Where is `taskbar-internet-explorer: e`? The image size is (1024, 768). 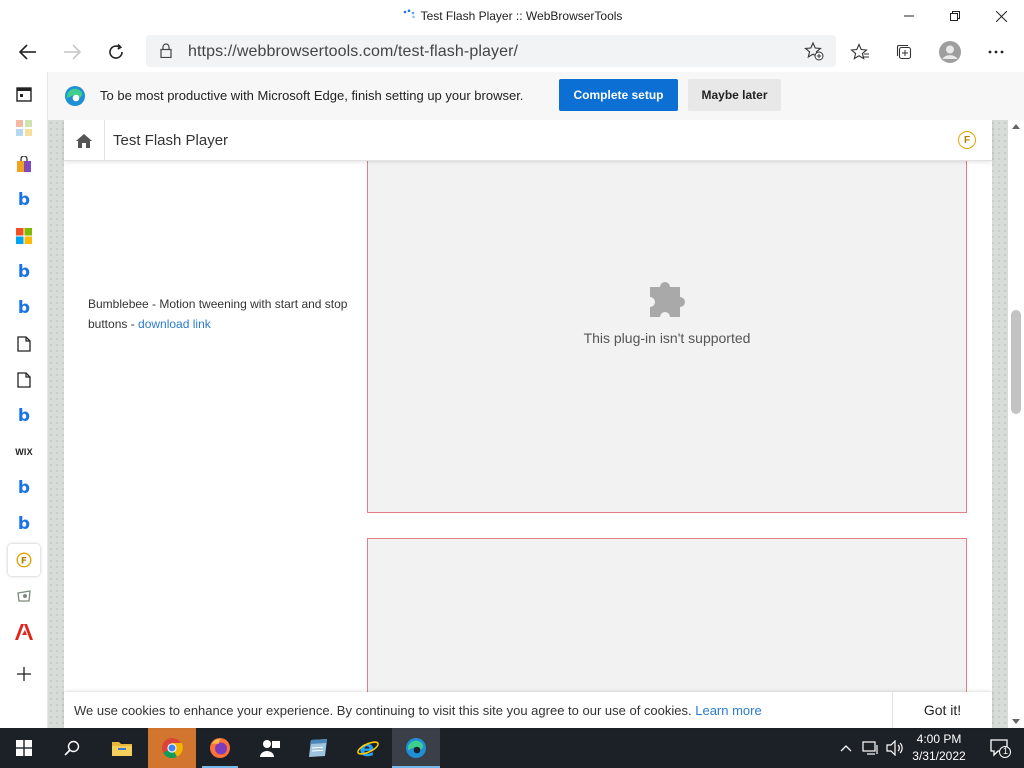 taskbar-internet-explorer: e is located at coordinates (368, 748).